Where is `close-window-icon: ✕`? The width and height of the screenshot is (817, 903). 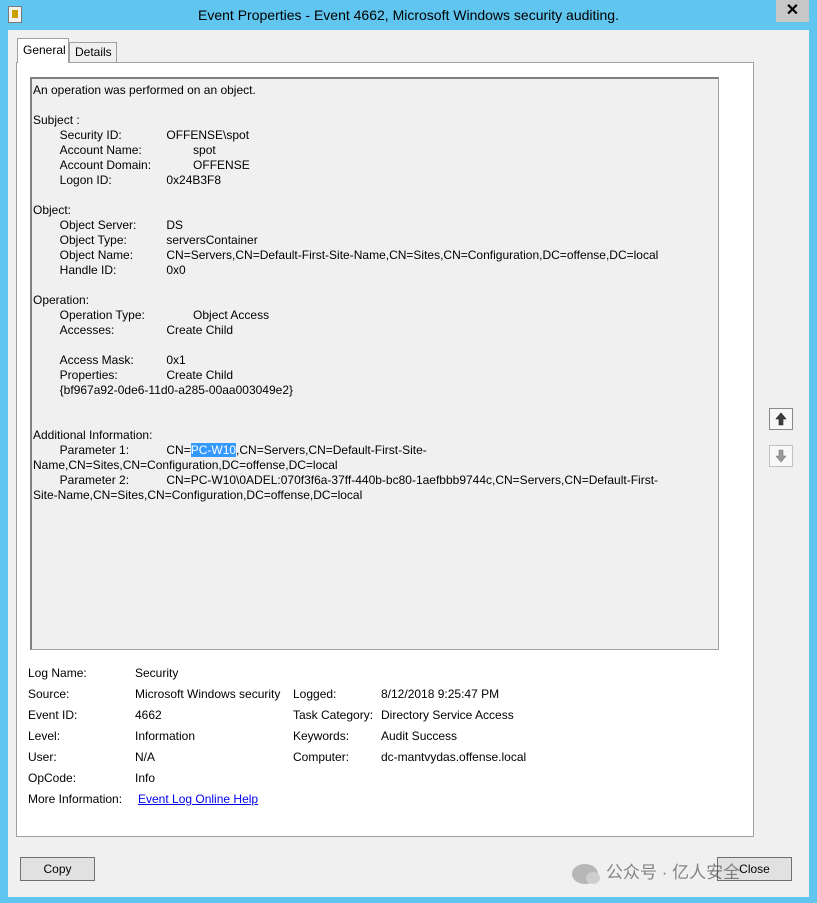
close-window-icon: ✕ is located at coordinates (792, 11).